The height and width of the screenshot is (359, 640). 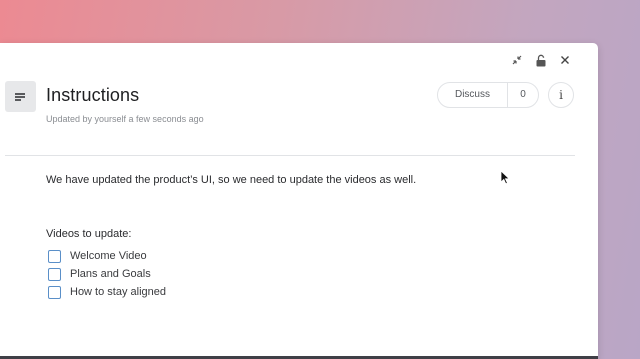 What do you see at coordinates (561, 95) in the screenshot?
I see `info-button: i` at bounding box center [561, 95].